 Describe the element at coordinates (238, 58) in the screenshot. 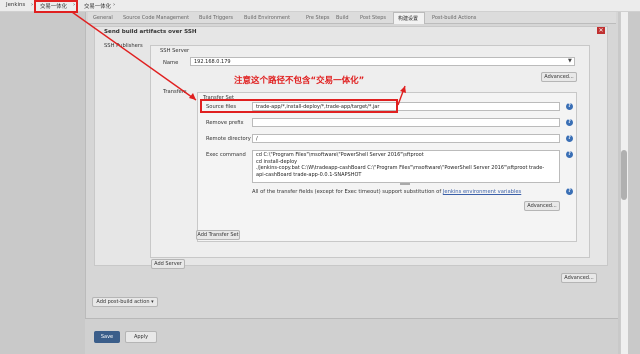

I see `annotation-arrow` at that location.